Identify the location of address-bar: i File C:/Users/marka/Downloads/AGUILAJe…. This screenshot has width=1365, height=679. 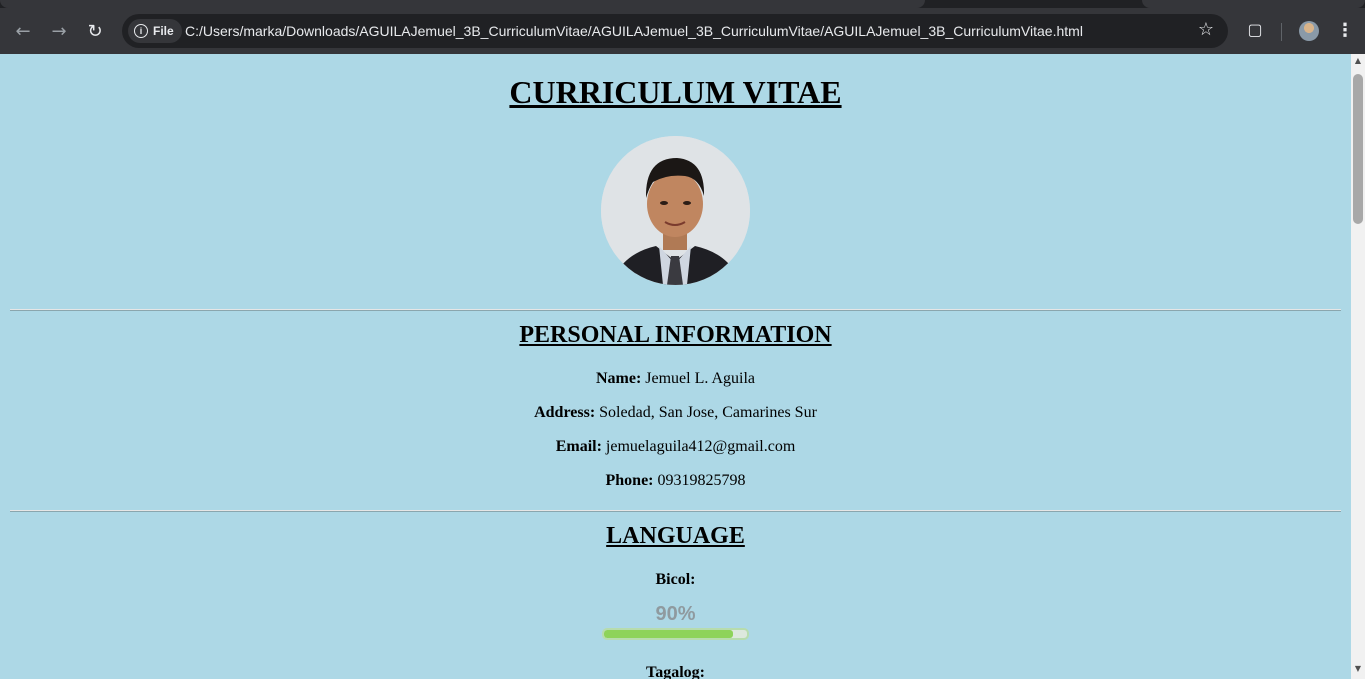
(675, 31).